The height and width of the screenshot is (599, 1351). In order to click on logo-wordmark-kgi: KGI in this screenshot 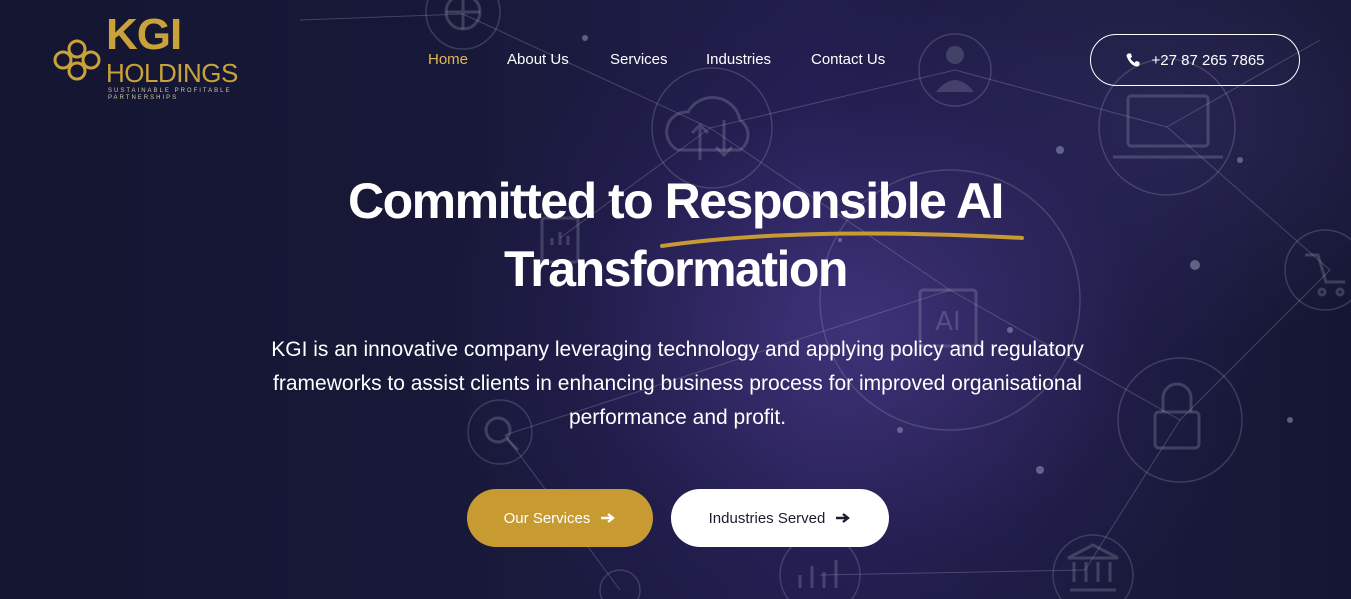, I will do `click(144, 34)`.